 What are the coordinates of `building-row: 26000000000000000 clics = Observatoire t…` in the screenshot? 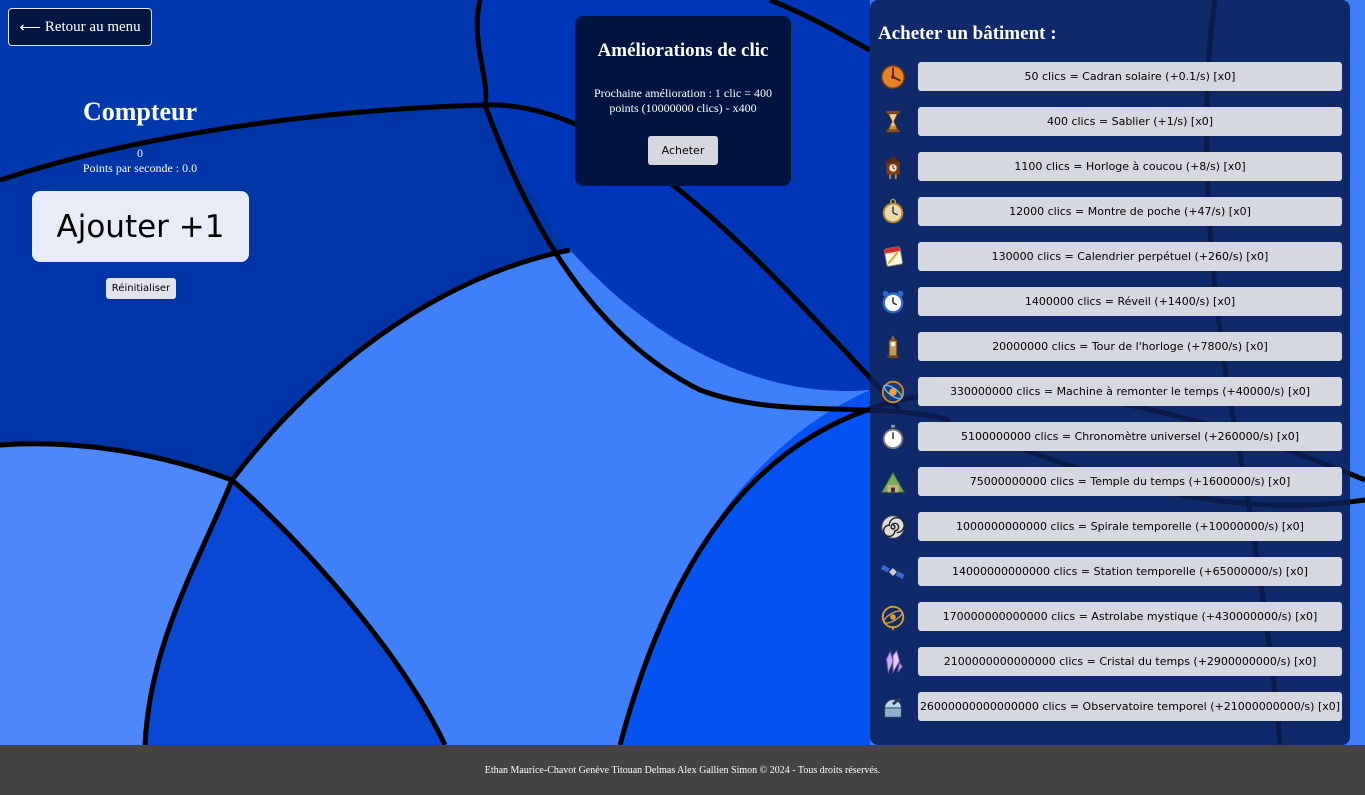 It's located at (1110, 707).